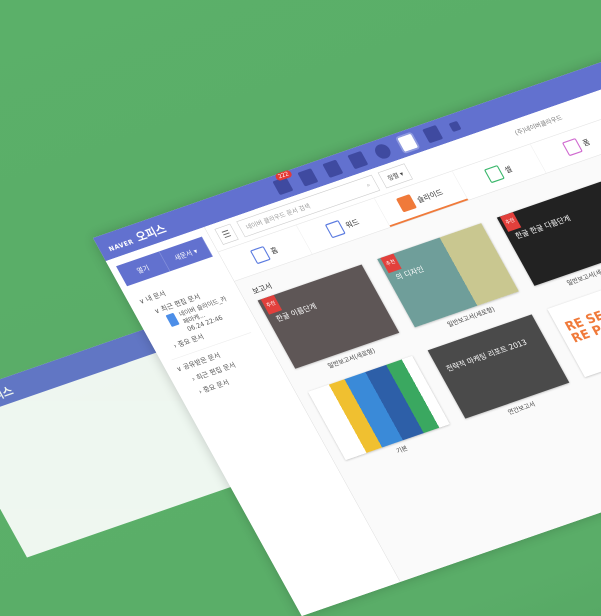 This screenshot has width=601, height=616. I want to click on tab-label: 워드, so click(353, 224).